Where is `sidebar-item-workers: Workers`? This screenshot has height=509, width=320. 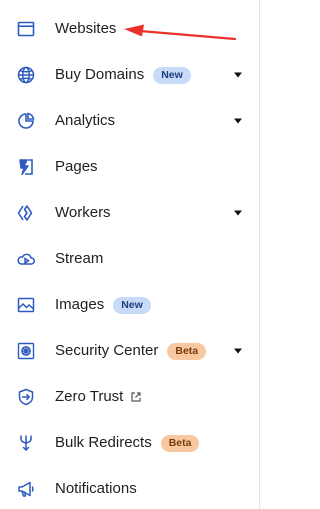
sidebar-item-workers: Workers is located at coordinates (129, 213).